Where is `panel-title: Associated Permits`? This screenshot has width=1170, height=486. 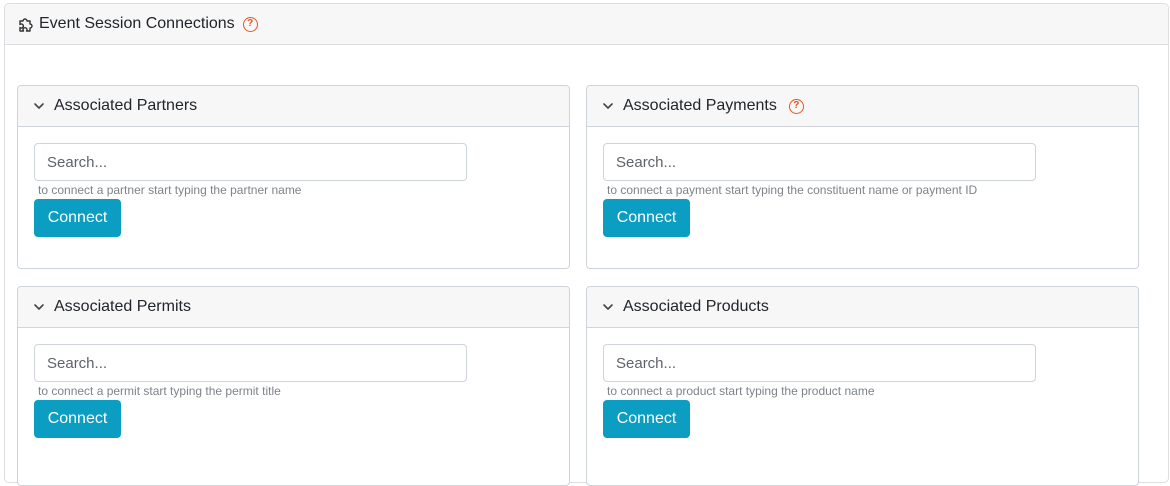 panel-title: Associated Permits is located at coordinates (122, 306).